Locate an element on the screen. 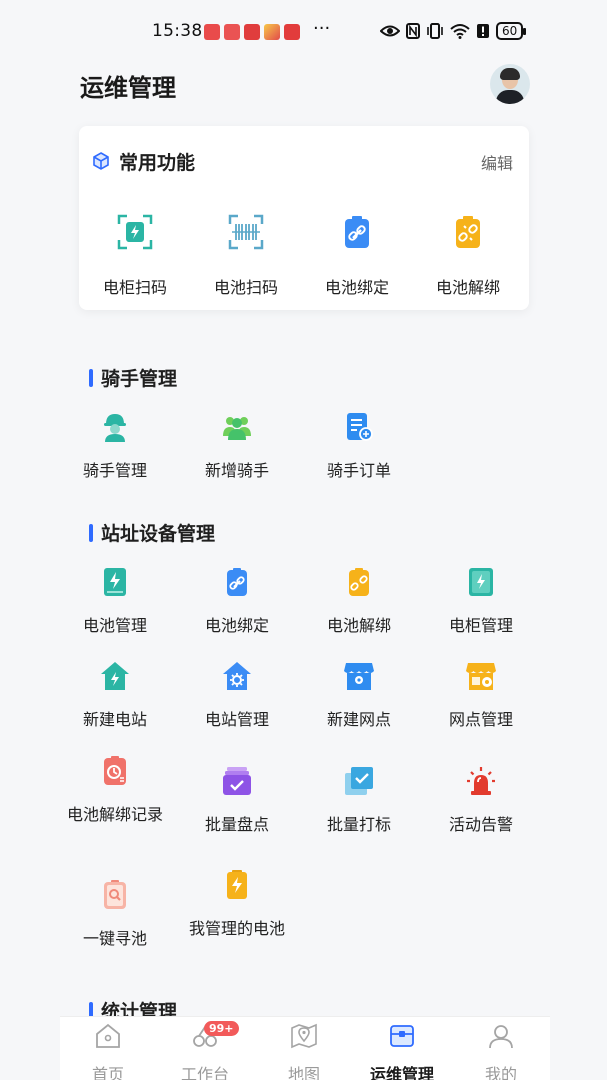 Image resolution: width=607 pixels, height=1080 pixels. grid-battery-manage: 电池管理 is located at coordinates (115, 601).